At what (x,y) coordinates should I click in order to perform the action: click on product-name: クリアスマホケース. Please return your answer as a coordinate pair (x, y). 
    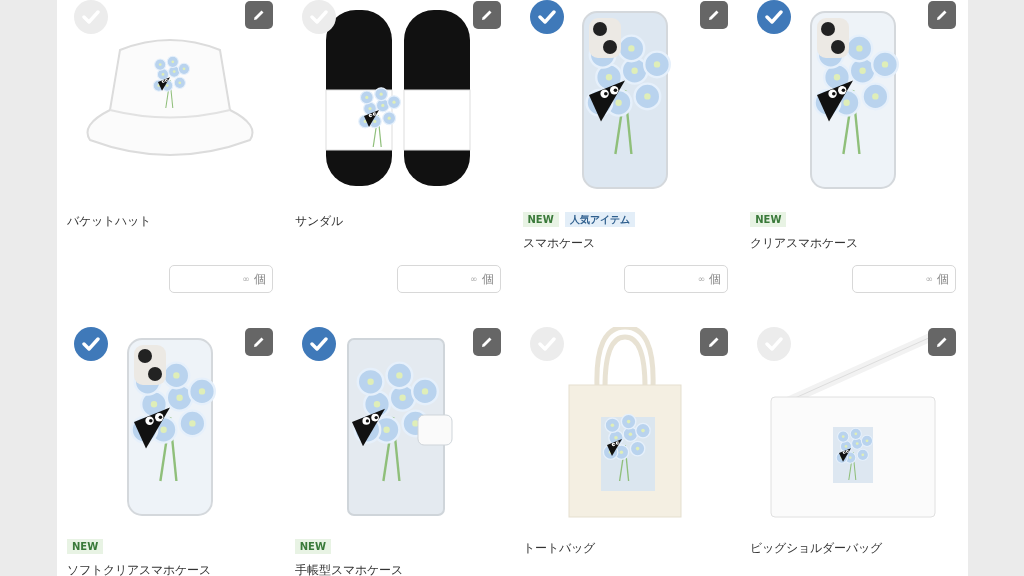
    Looking at the image, I should click on (805, 243).